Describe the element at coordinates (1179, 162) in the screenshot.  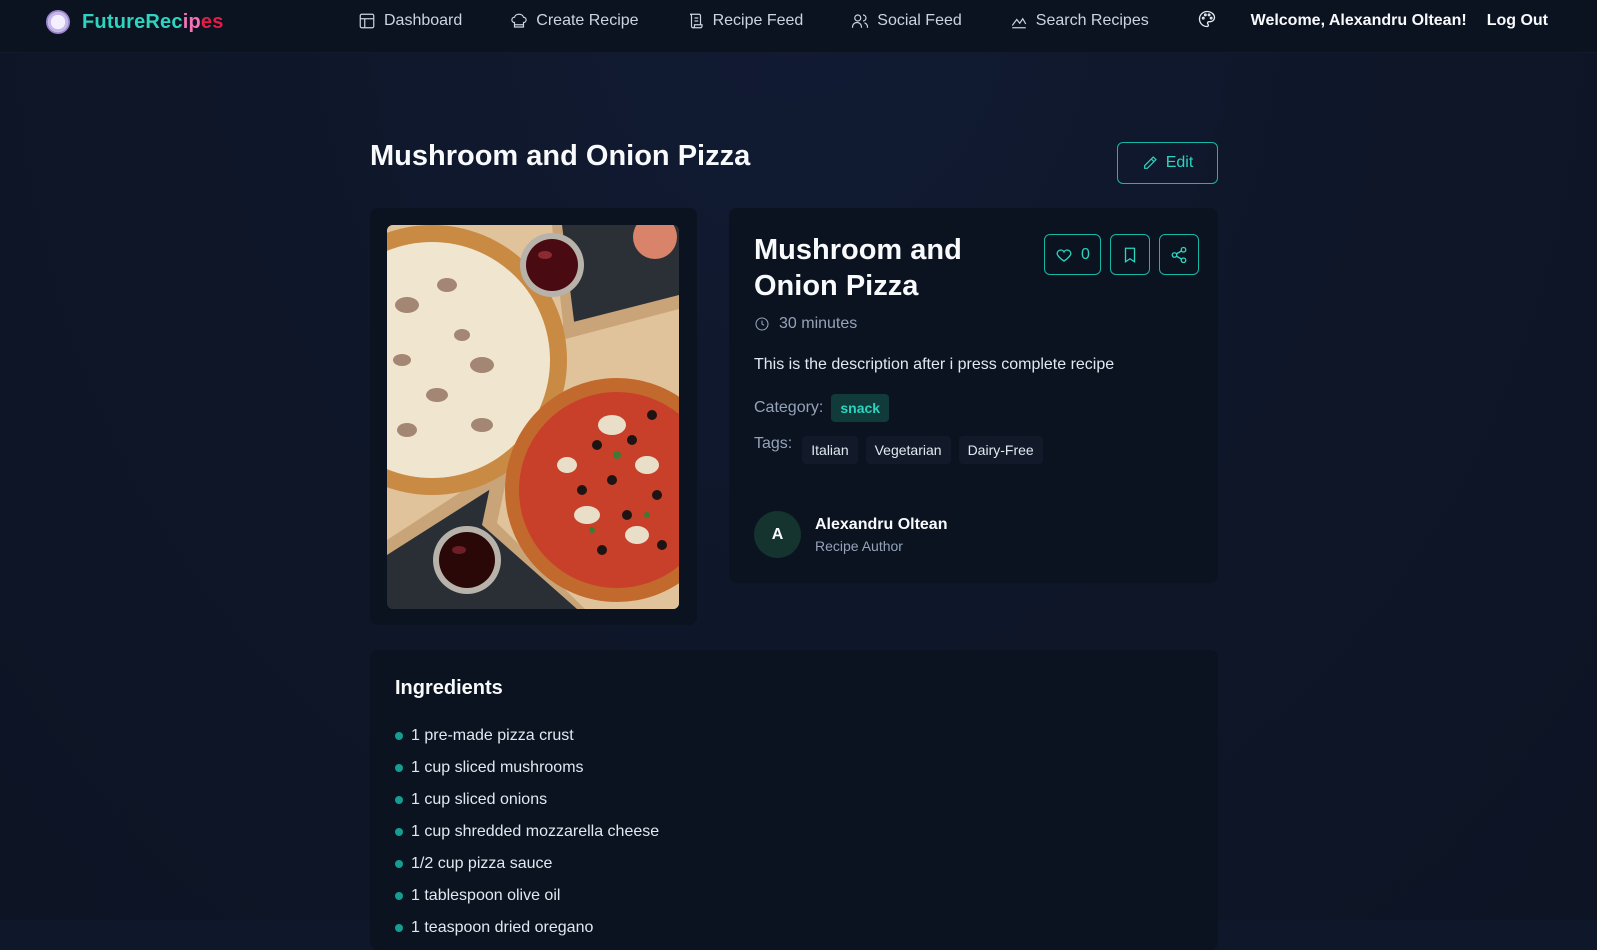
I see `edit-button-label: Edit` at that location.